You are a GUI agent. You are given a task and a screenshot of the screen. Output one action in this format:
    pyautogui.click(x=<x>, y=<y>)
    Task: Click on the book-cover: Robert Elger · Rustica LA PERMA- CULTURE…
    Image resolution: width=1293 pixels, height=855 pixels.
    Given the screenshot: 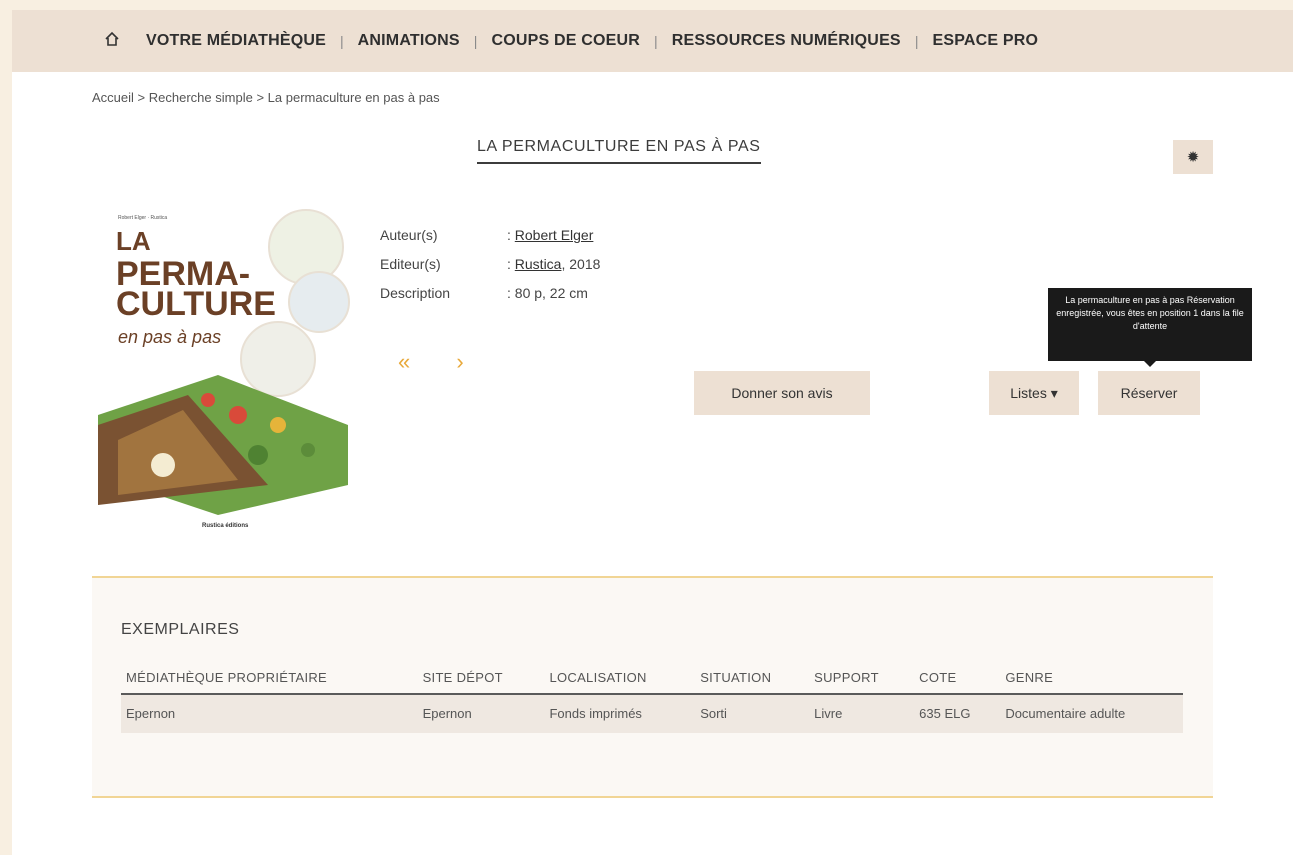 What is the action you would take?
    pyautogui.click(x=225, y=370)
    